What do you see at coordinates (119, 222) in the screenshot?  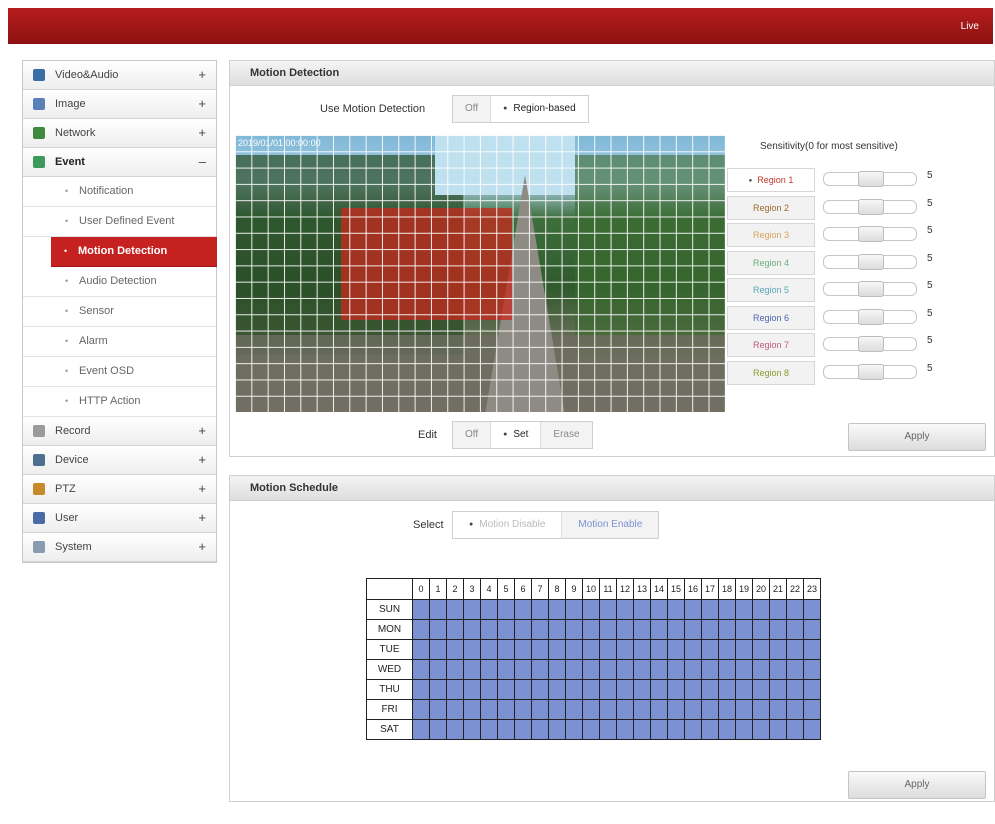 I see `submenu-item-user-defined-event: • User Defined Event` at bounding box center [119, 222].